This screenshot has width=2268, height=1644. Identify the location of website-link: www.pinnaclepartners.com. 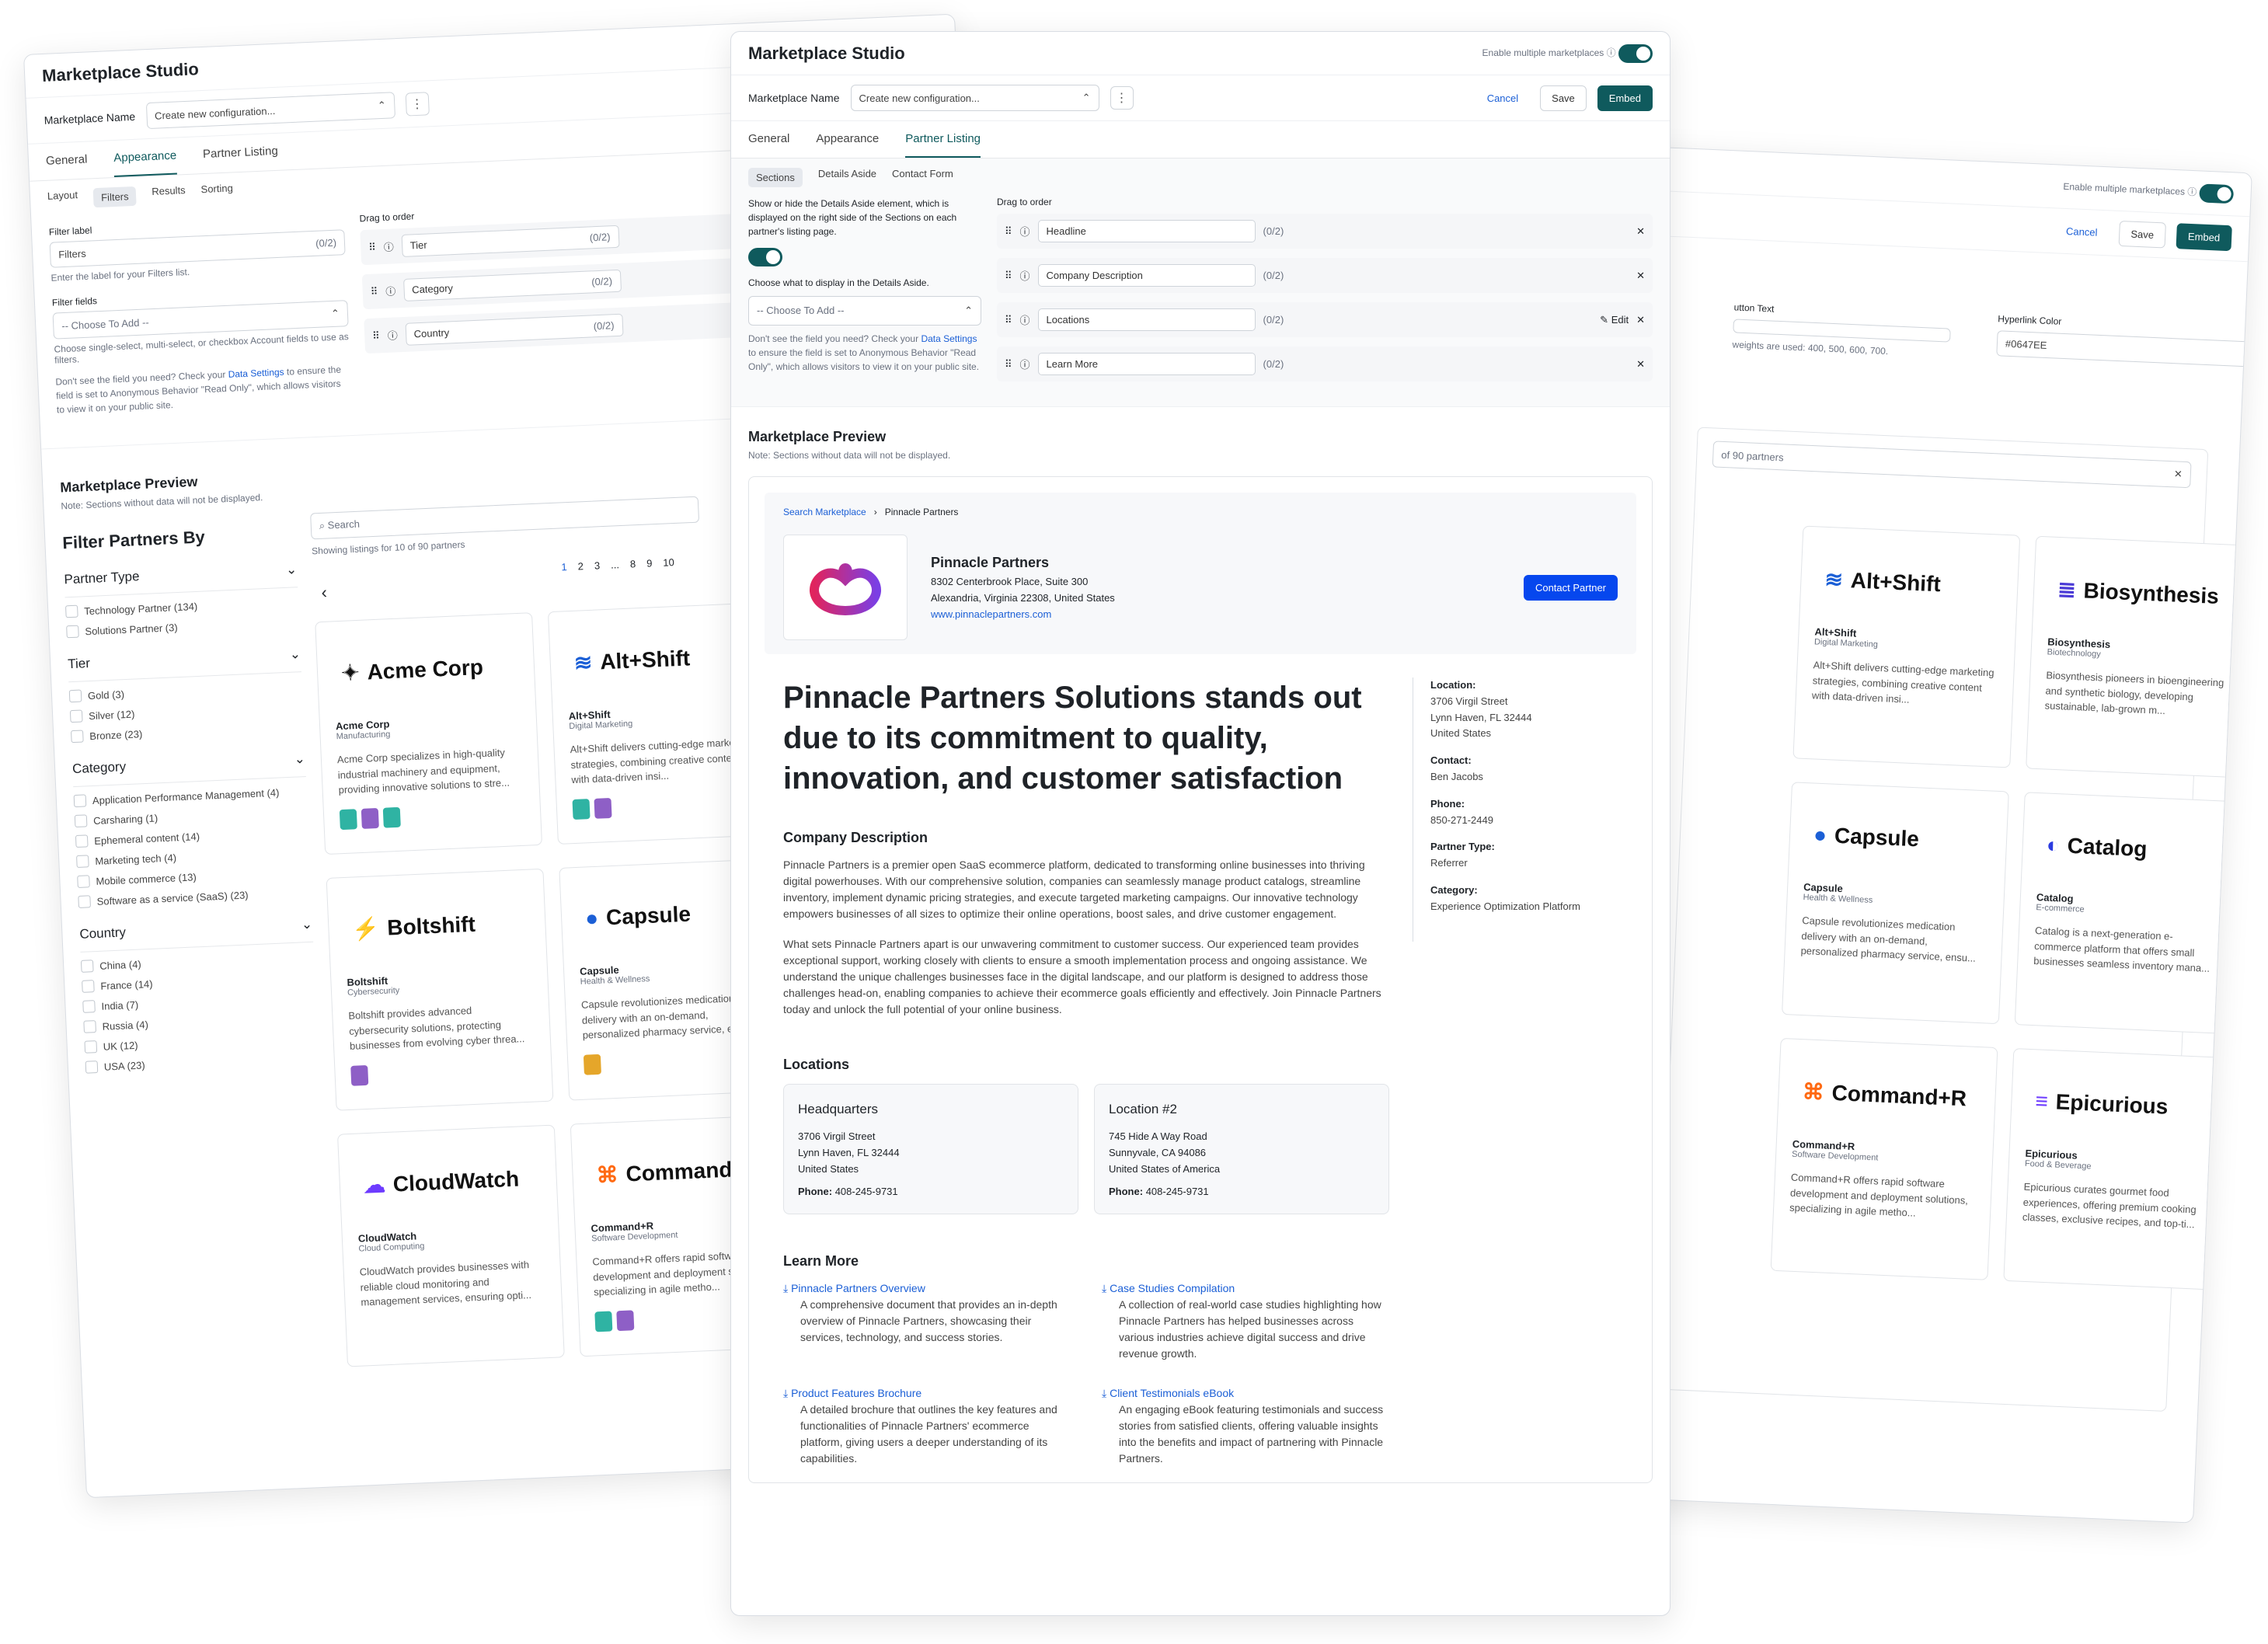
(1215, 615).